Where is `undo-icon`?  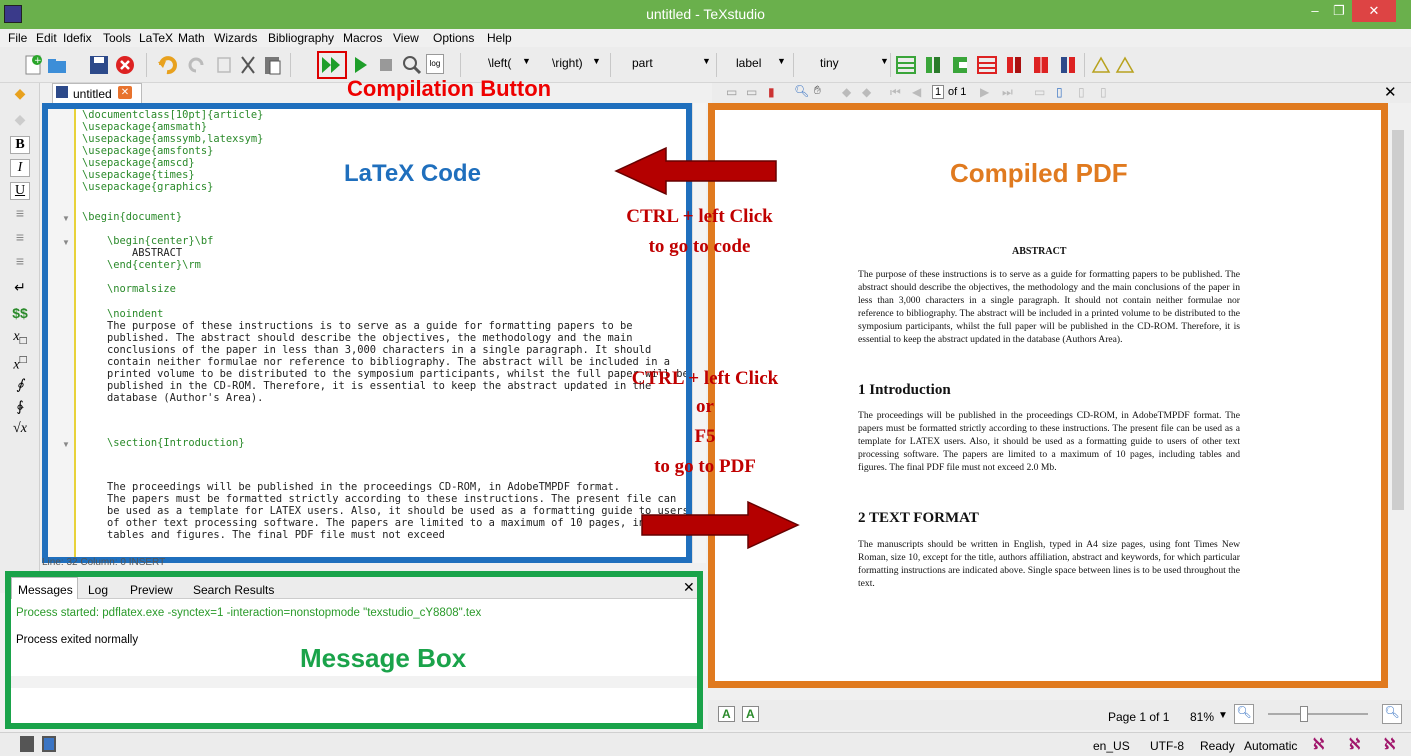 undo-icon is located at coordinates (167, 65).